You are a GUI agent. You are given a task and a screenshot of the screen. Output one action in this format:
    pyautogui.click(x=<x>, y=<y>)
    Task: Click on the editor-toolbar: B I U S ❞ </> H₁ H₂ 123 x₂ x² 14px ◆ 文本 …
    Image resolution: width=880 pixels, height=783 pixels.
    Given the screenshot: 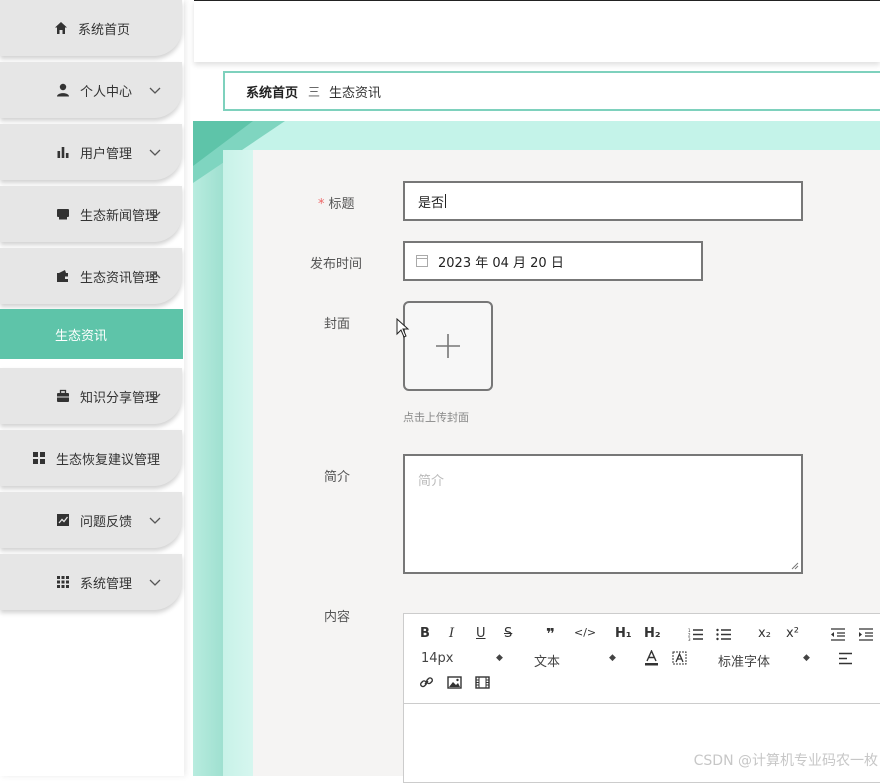 What is the action you would take?
    pyautogui.click(x=642, y=659)
    